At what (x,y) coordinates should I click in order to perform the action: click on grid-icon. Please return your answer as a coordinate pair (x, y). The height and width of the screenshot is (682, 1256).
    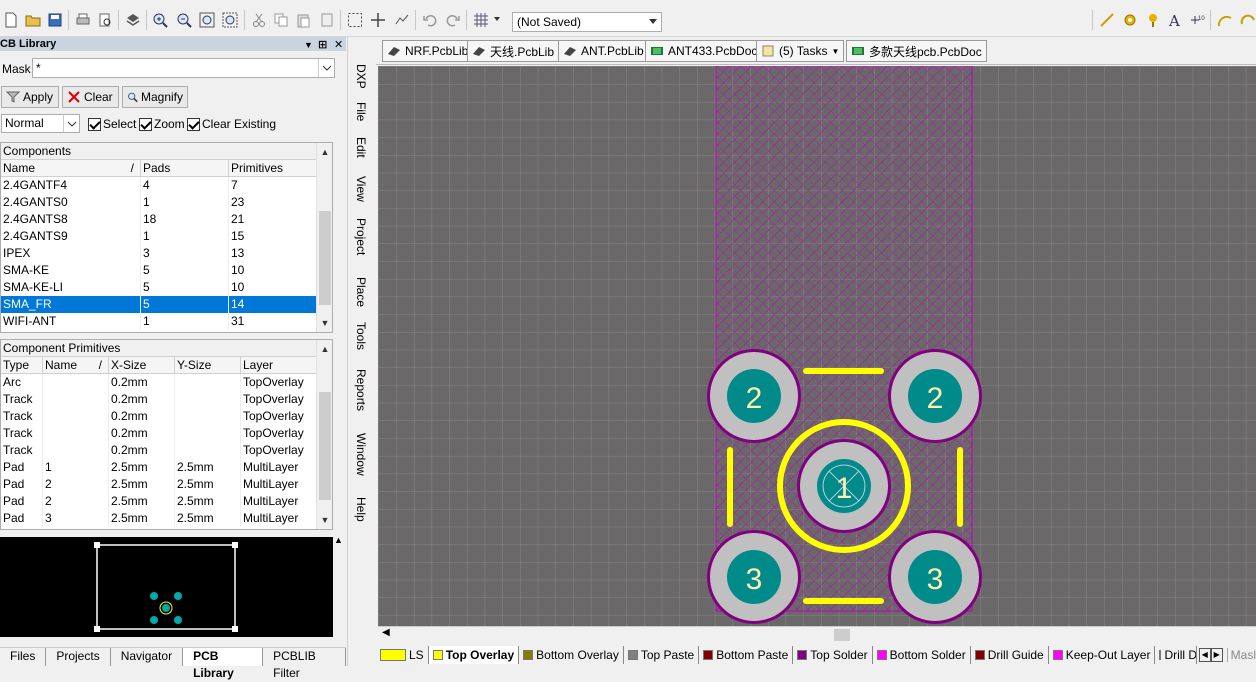
    Looking at the image, I should click on (481, 20).